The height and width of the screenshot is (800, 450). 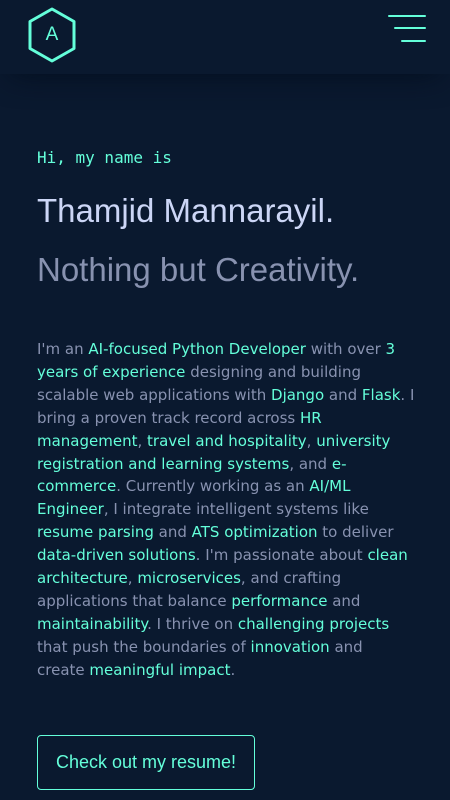 I want to click on navbar: A, so click(x=225, y=37).